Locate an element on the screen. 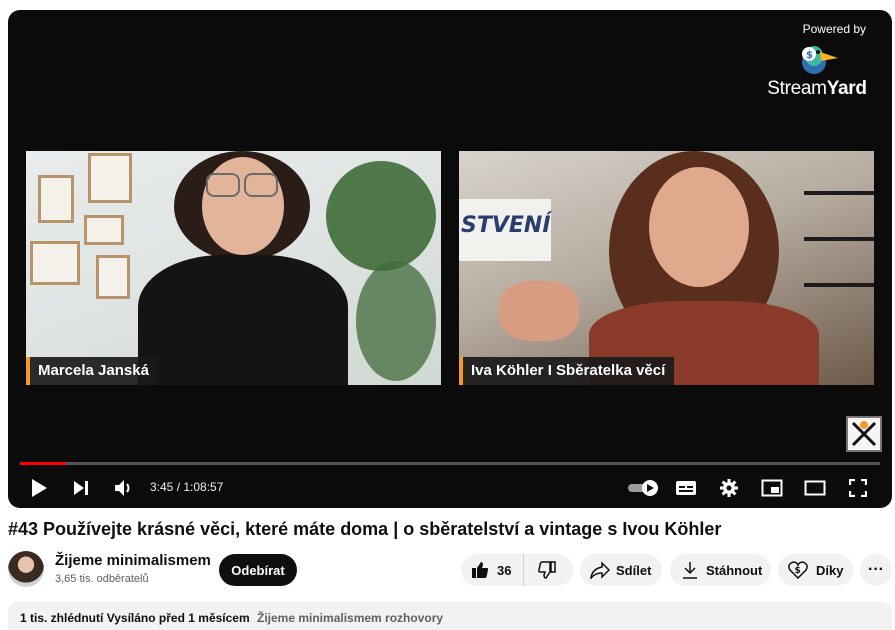 This screenshot has width=895, height=630. autoplay-toggle-icon is located at coordinates (643, 488).